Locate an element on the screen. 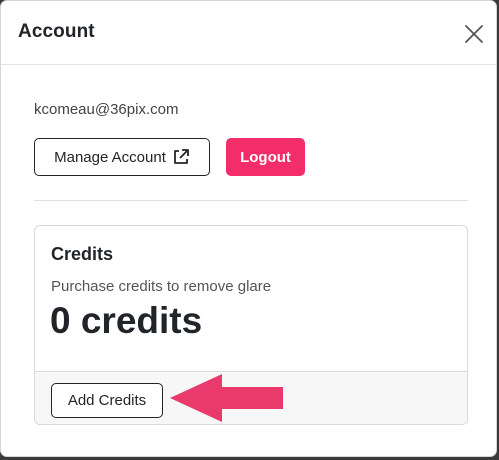  credits-title: Credits is located at coordinates (82, 254).